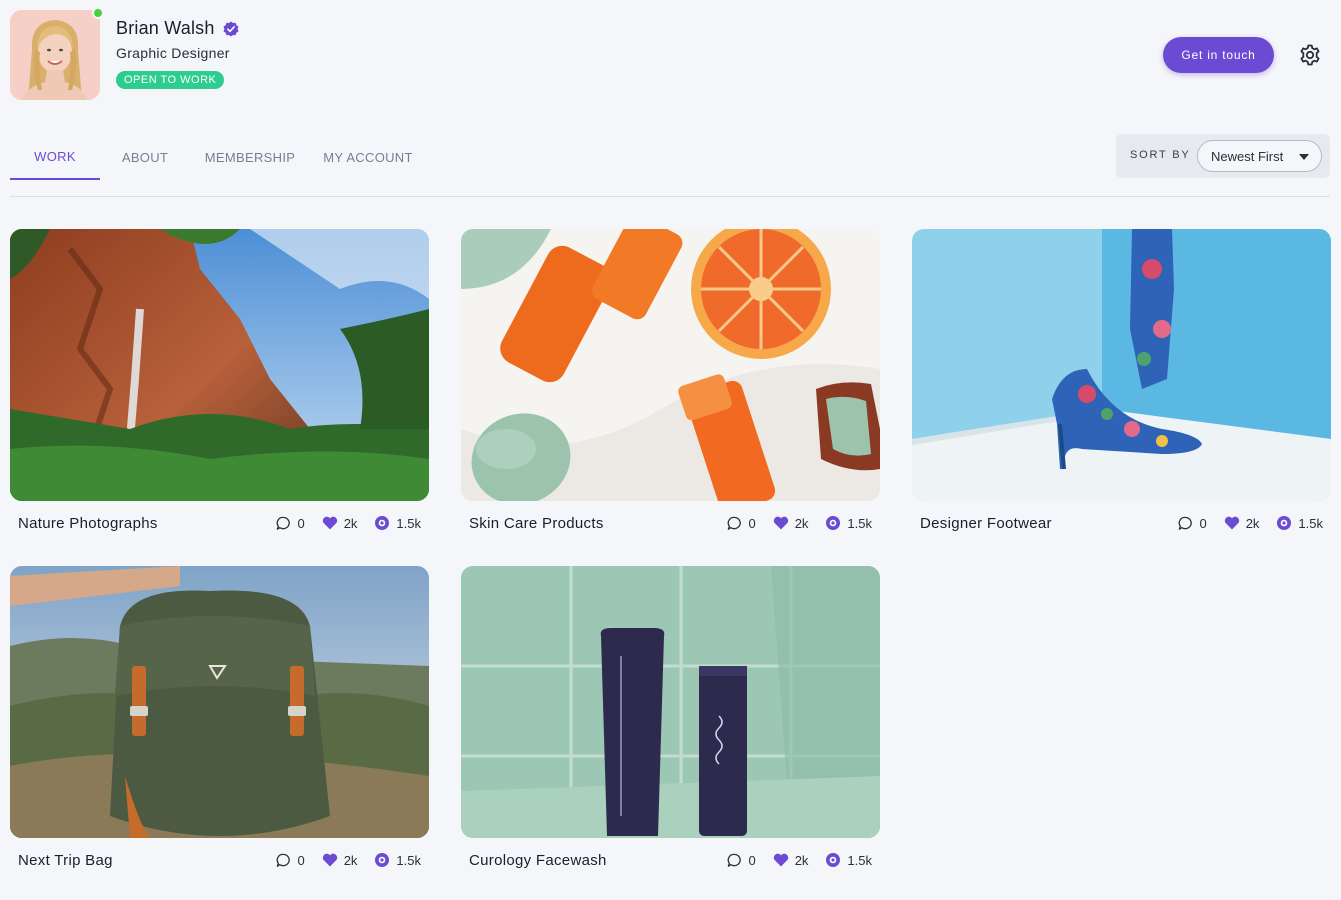  Describe the element at coordinates (1218, 55) in the screenshot. I see `get-in-touch-button: Get in touch` at that location.